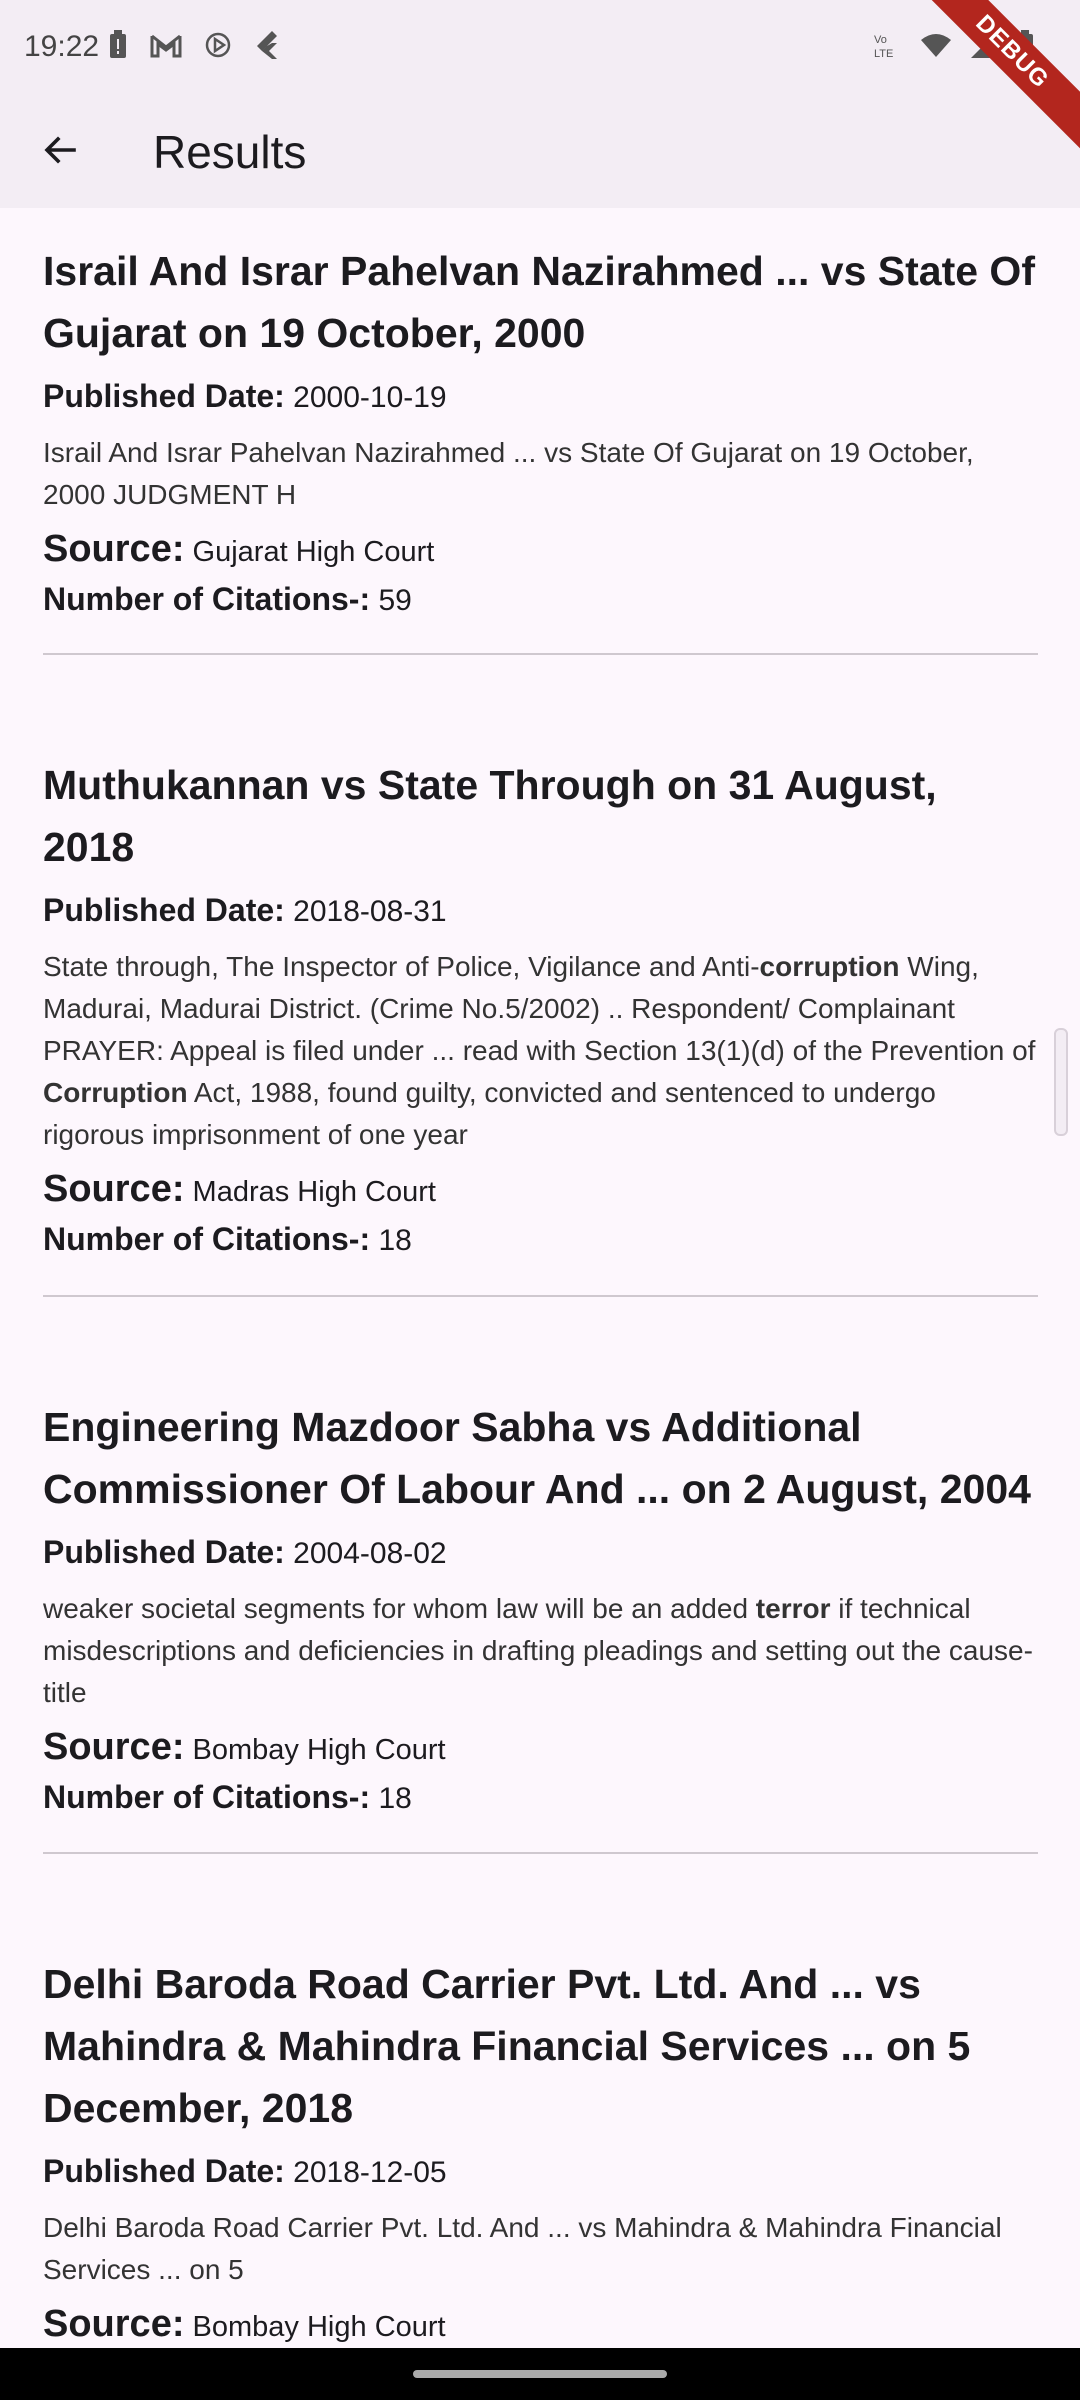 The height and width of the screenshot is (2400, 1080). Describe the element at coordinates (118, 47) in the screenshot. I see `battery-alert-icon` at that location.